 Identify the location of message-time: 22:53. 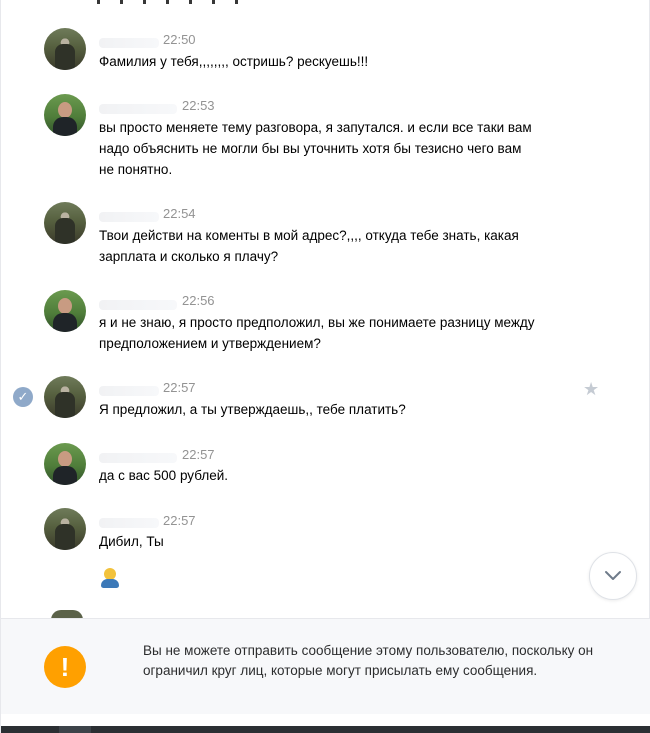
(198, 105).